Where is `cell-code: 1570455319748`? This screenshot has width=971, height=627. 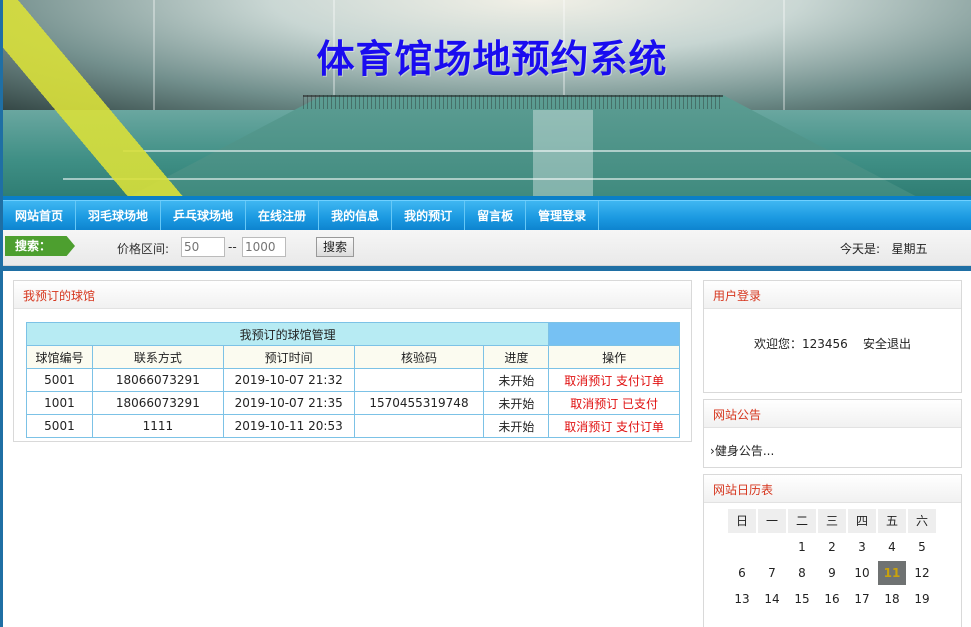
cell-code: 1570455319748 is located at coordinates (419, 403).